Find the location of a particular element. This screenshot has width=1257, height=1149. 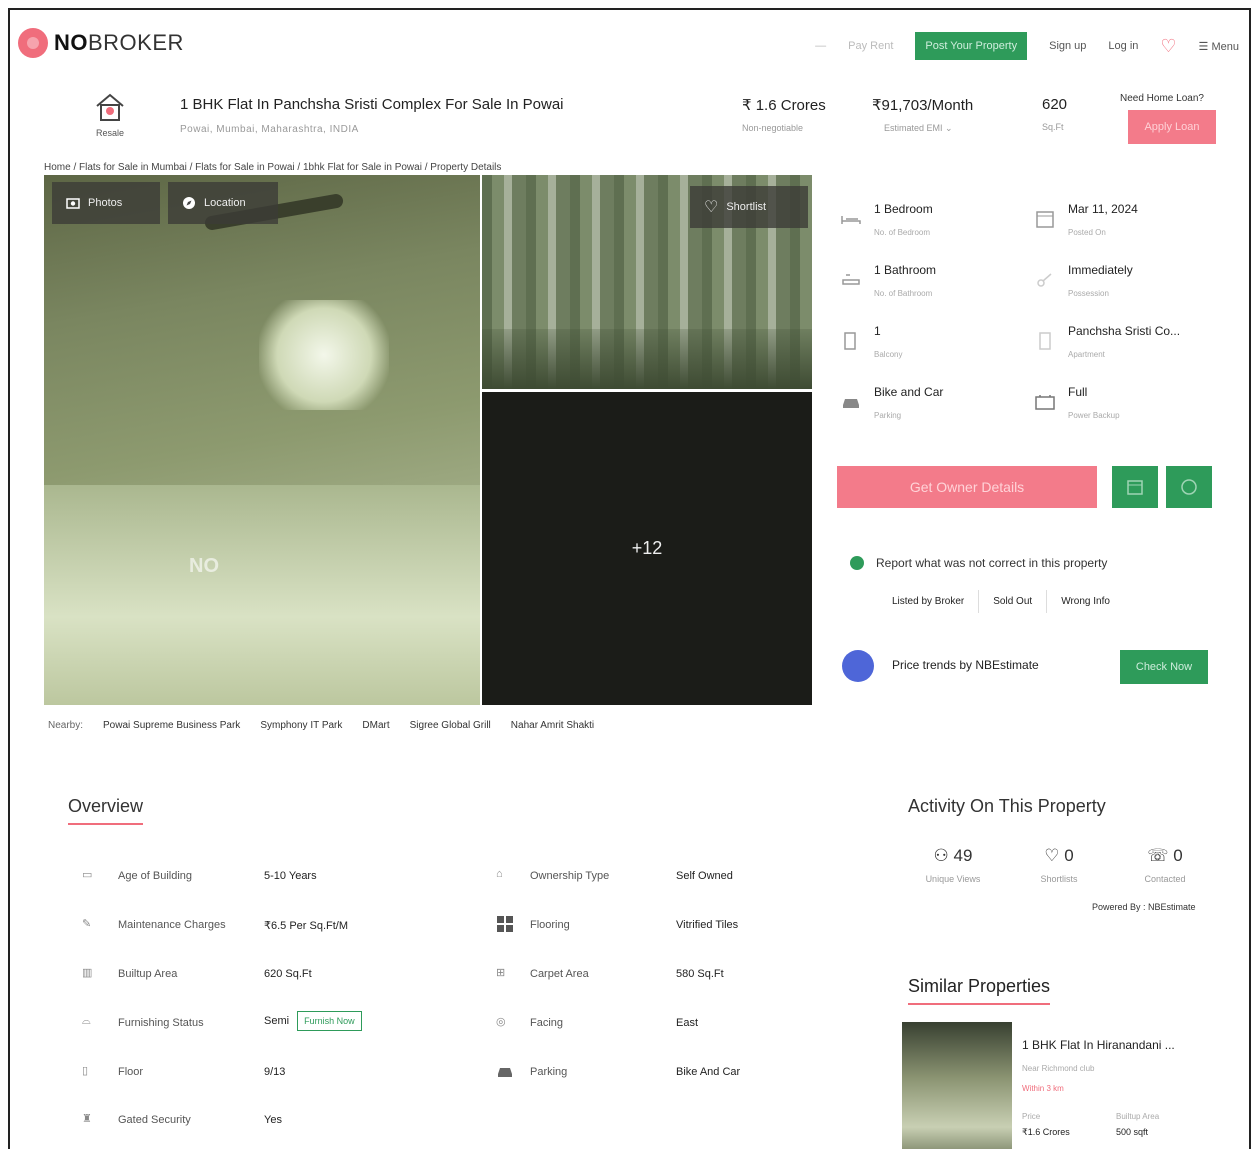

views-label: Unique Views is located at coordinates (953, 879).